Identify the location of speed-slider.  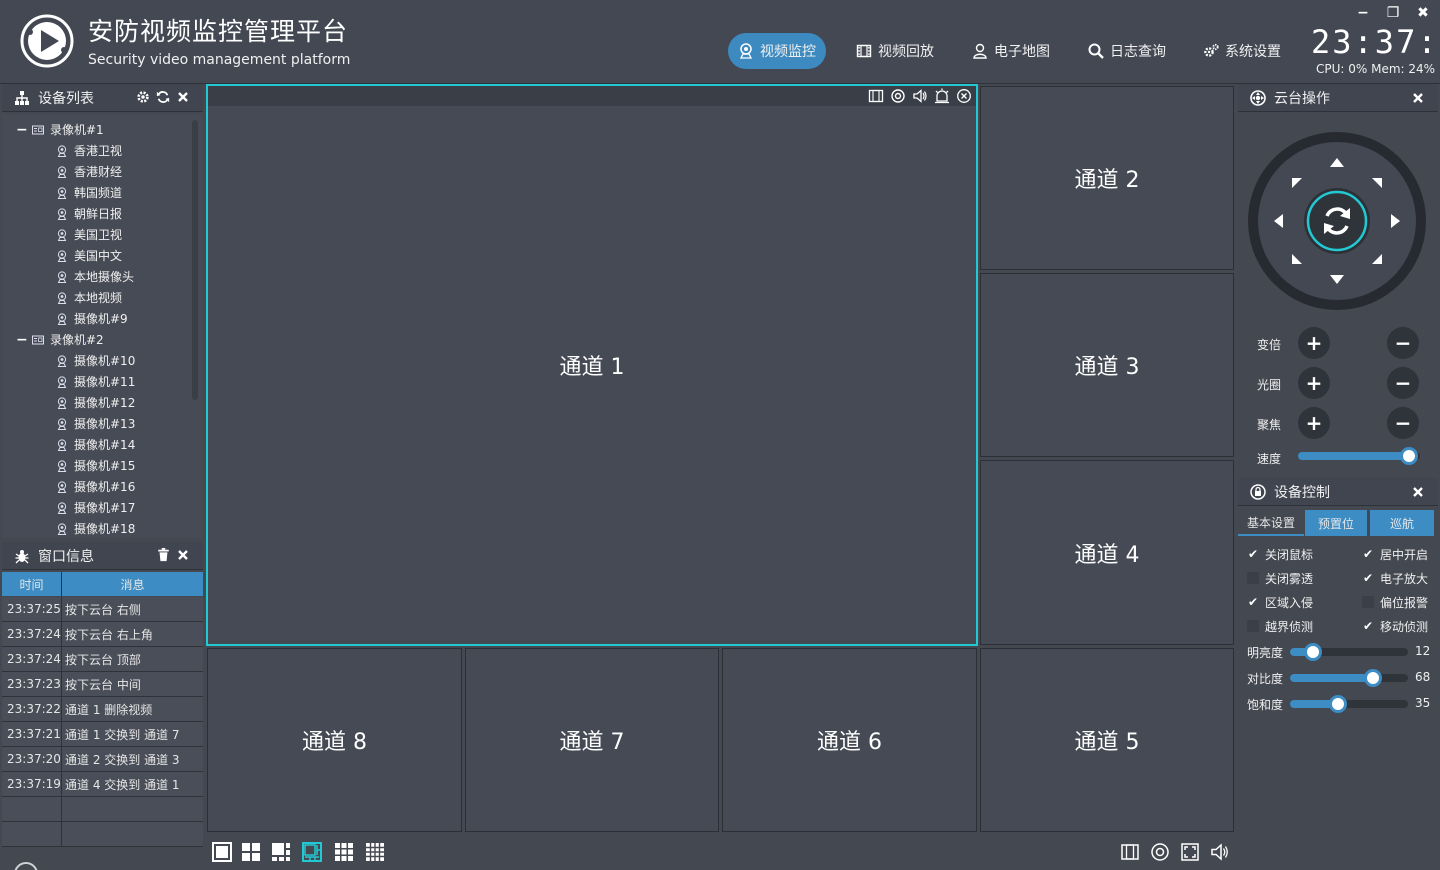
(1359, 456).